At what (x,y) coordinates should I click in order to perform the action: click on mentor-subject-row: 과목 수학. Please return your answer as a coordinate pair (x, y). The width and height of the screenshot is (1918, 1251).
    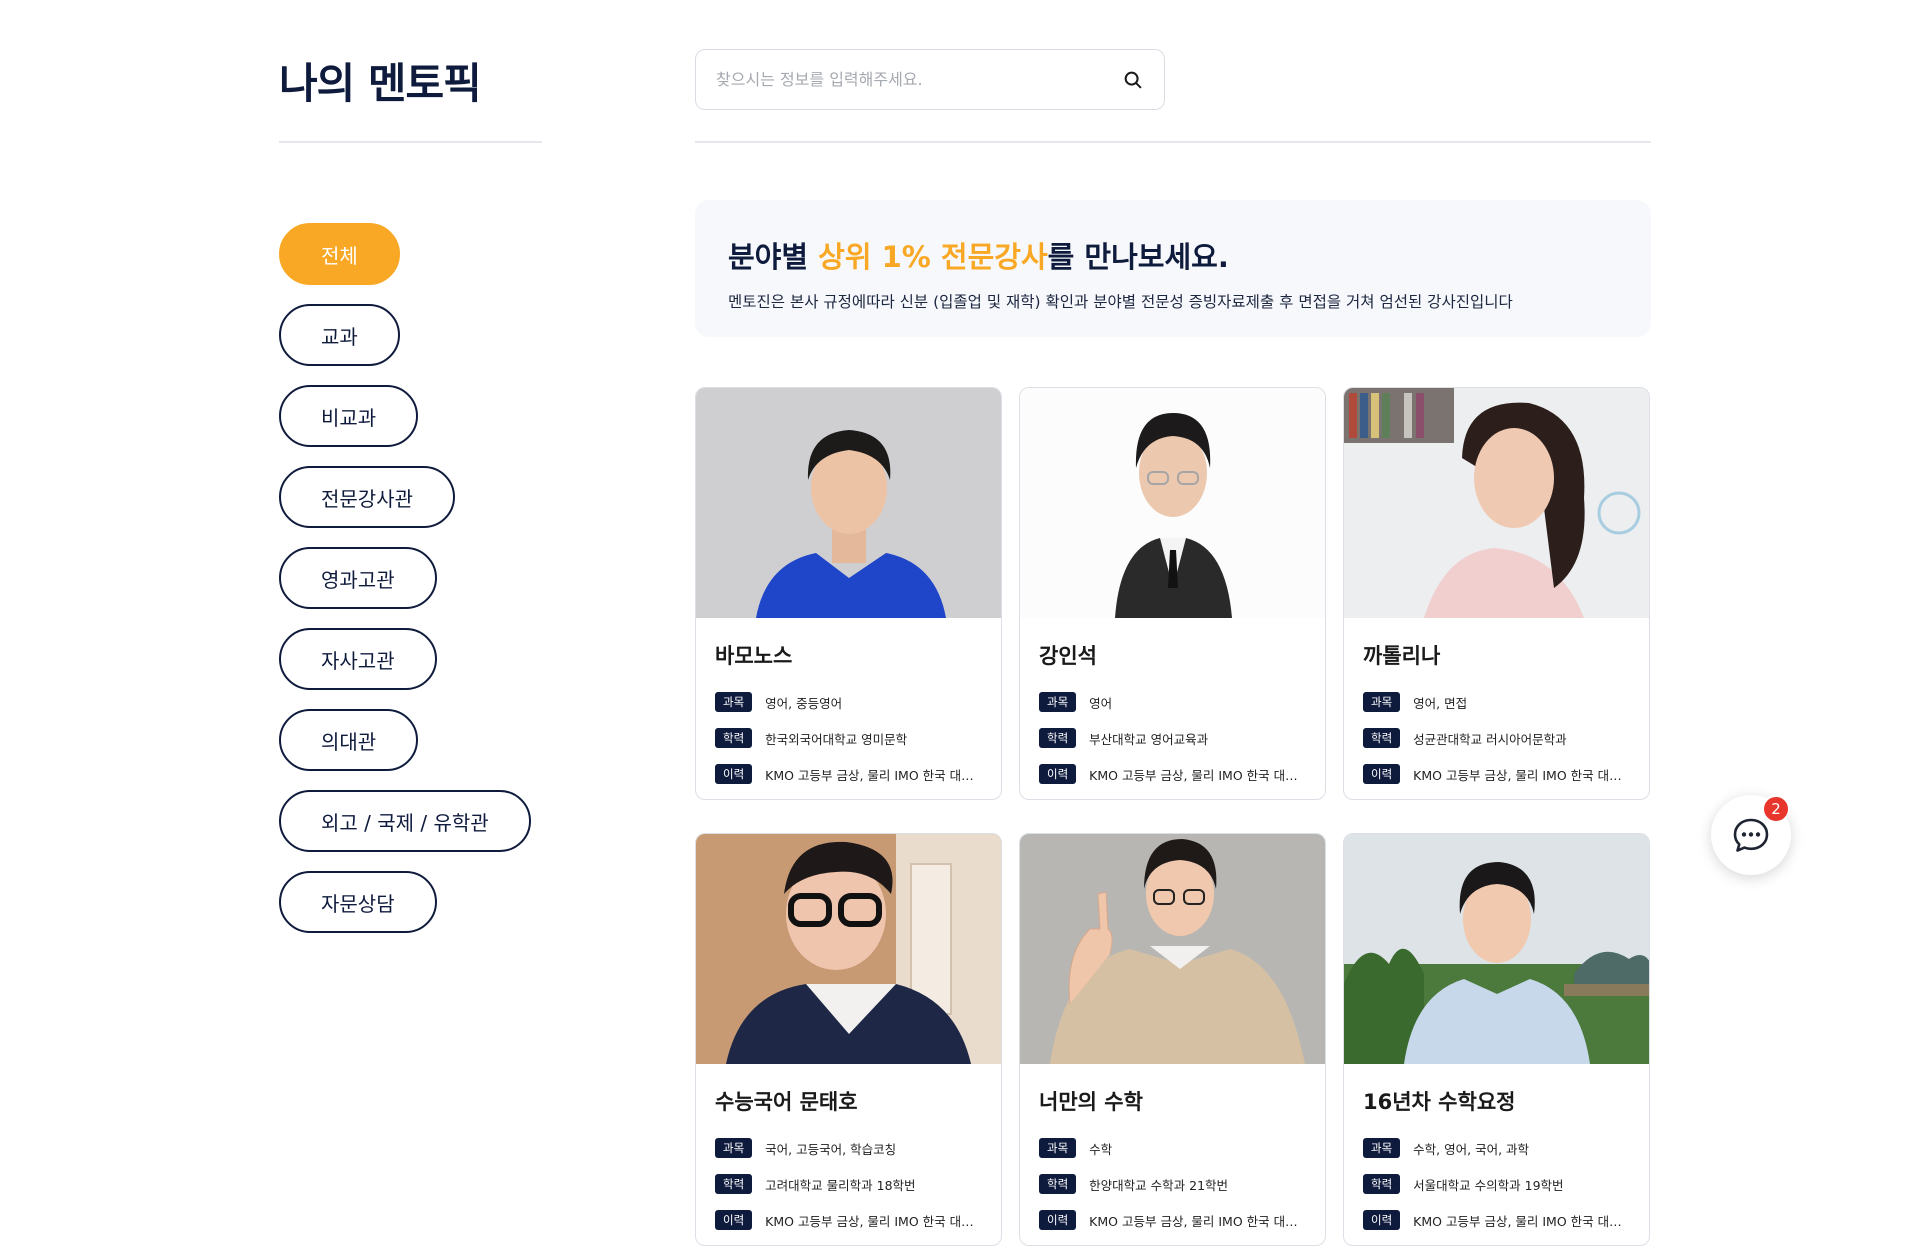
    Looking at the image, I should click on (1172, 1148).